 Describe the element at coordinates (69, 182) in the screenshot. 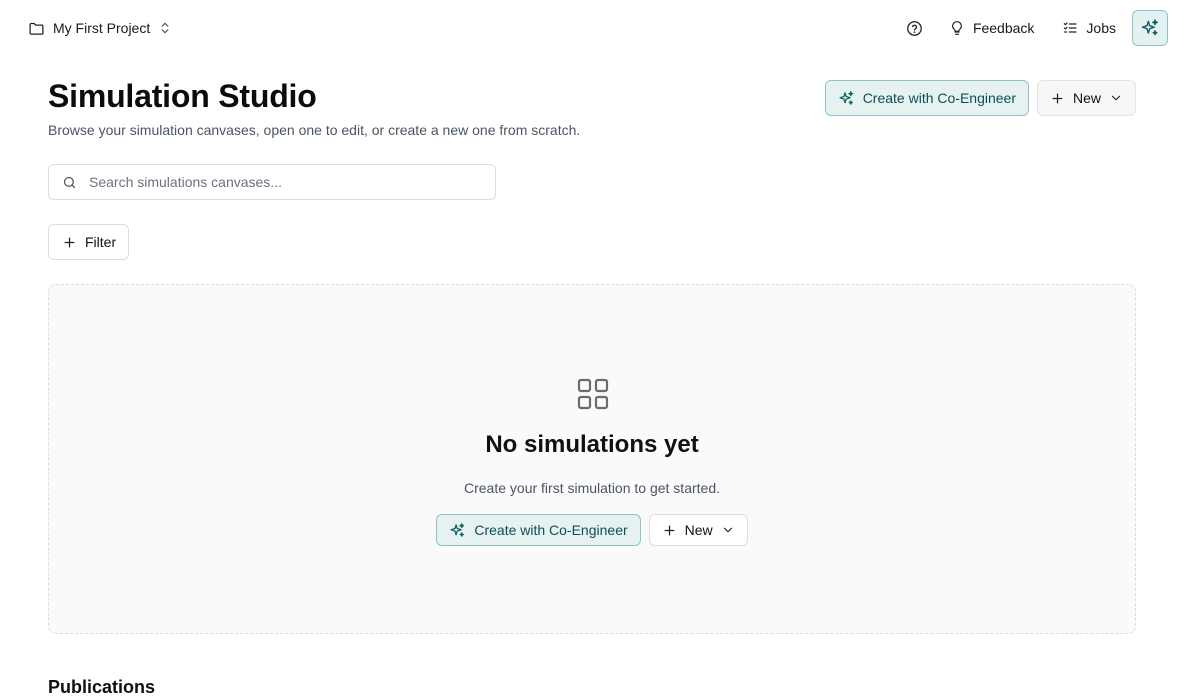

I see `search-icon` at that location.